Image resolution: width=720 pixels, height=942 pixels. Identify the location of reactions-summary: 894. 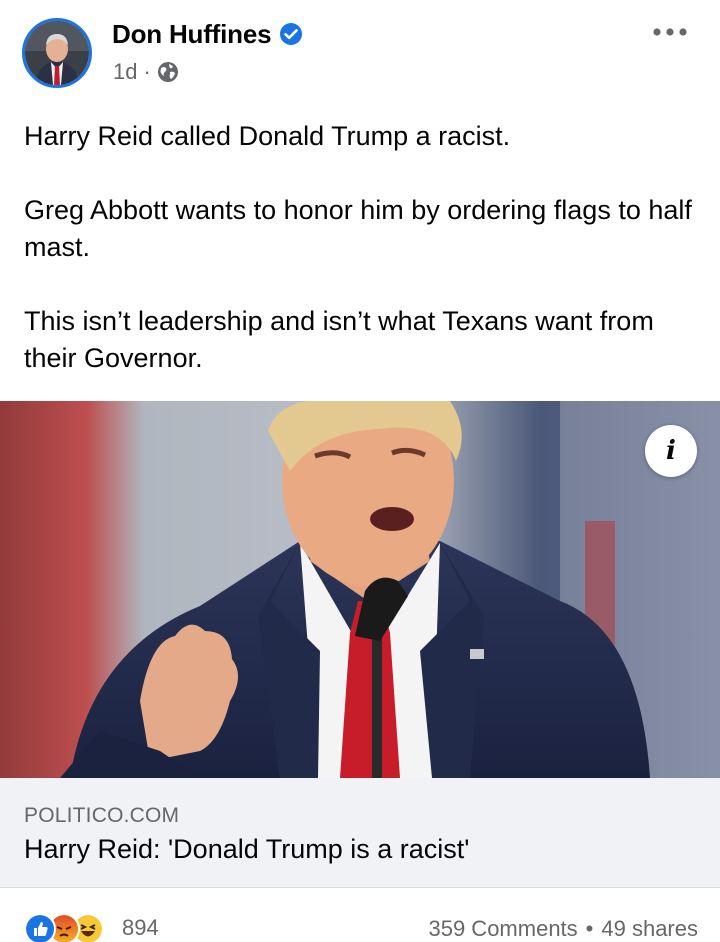
(91, 927).